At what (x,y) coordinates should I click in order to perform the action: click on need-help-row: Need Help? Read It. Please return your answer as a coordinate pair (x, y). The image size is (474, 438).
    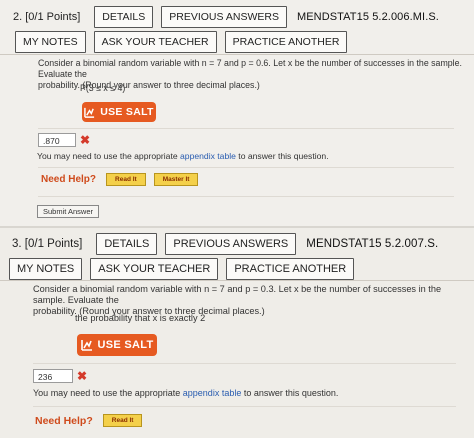
    Looking at the image, I should click on (92, 420).